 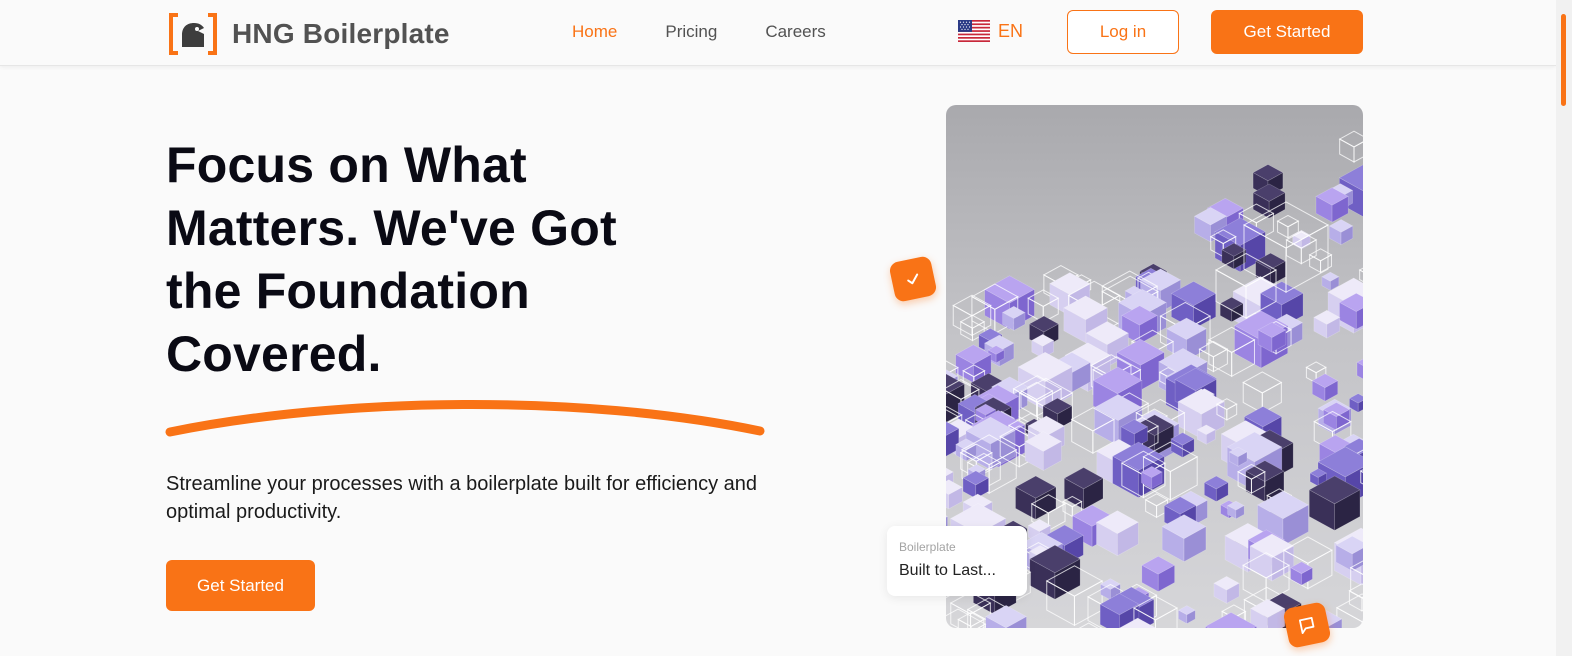 What do you see at coordinates (465, 418) in the screenshot?
I see `hero-underline-decoration` at bounding box center [465, 418].